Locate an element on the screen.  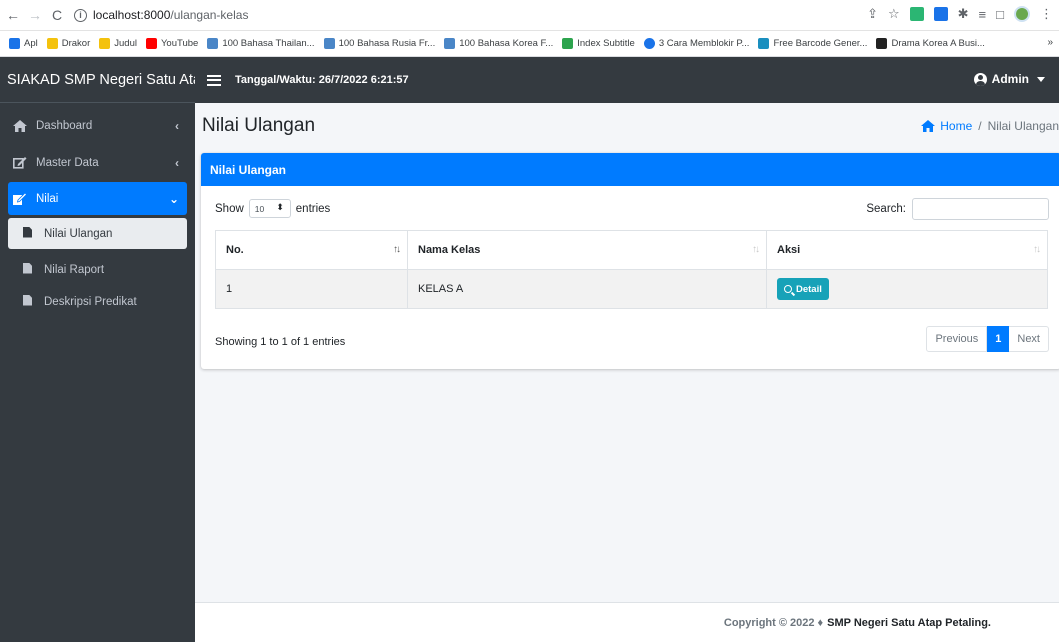
table-row: 1 KELAS A Detail is located at coordinates (631, 289).